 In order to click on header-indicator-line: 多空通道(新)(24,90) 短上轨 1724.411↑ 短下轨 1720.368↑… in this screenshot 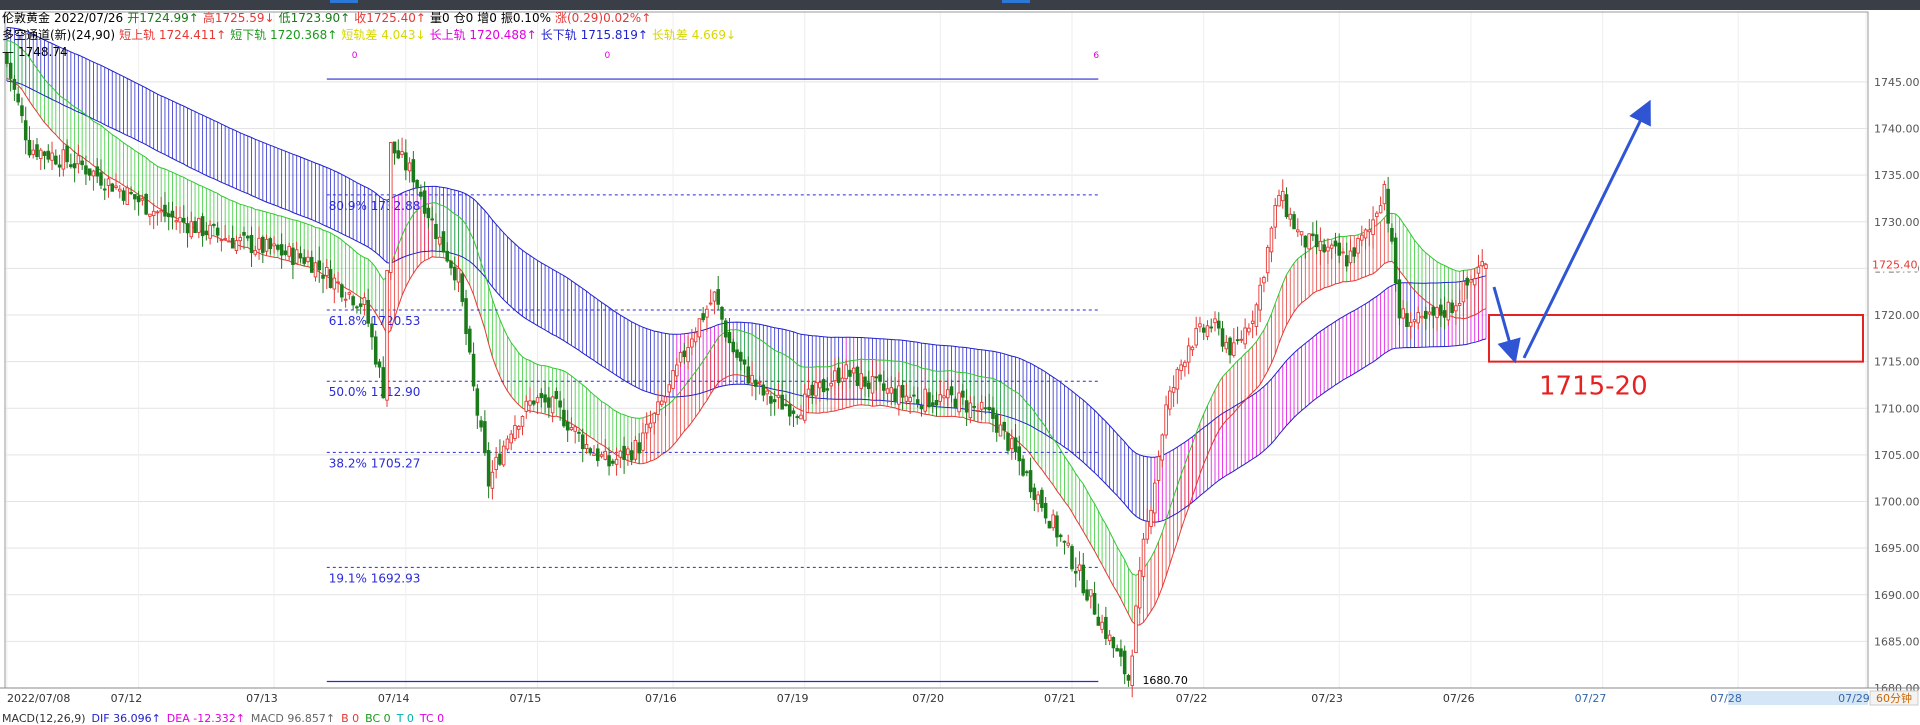, I will do `click(371, 35)`.